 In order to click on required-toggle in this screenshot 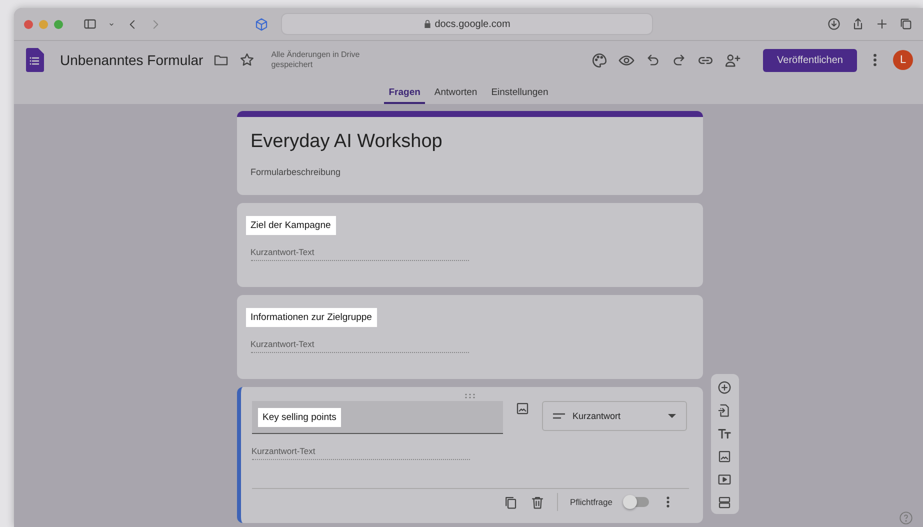, I will do `click(636, 502)`.